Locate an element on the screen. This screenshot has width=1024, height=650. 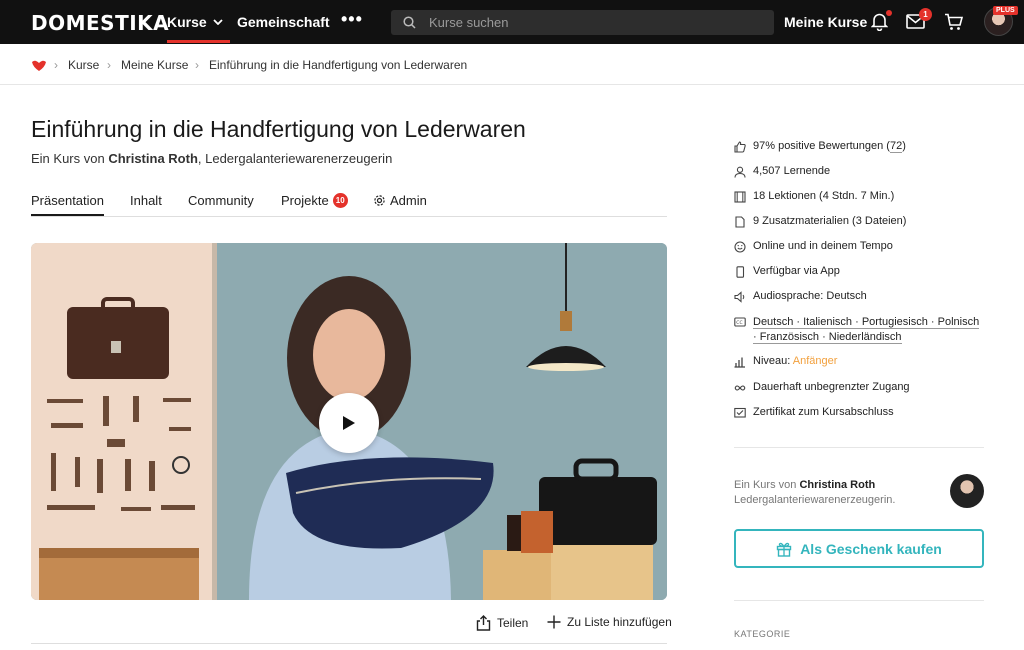
svg-text: CC is located at coordinates (739, 323).